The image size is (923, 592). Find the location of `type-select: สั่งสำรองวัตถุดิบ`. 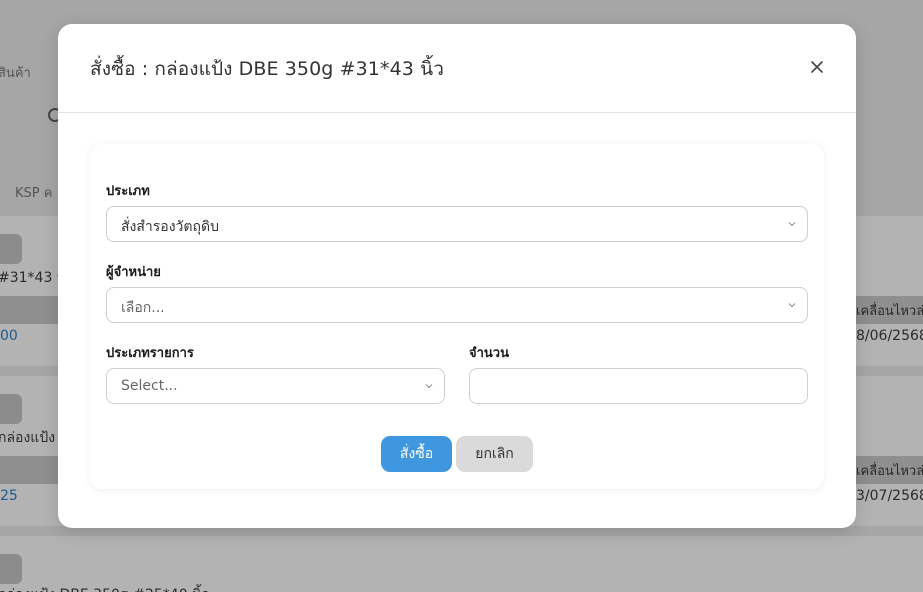

type-select: สั่งสำรองวัตถุดิบ is located at coordinates (457, 224).